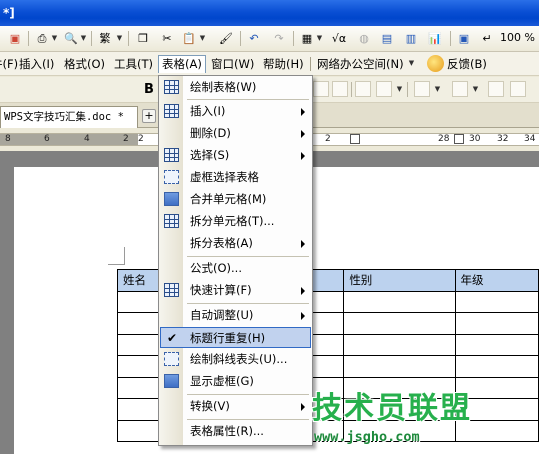 The height and width of the screenshot is (454, 539). I want to click on split-cells-icon, so click(171, 221).